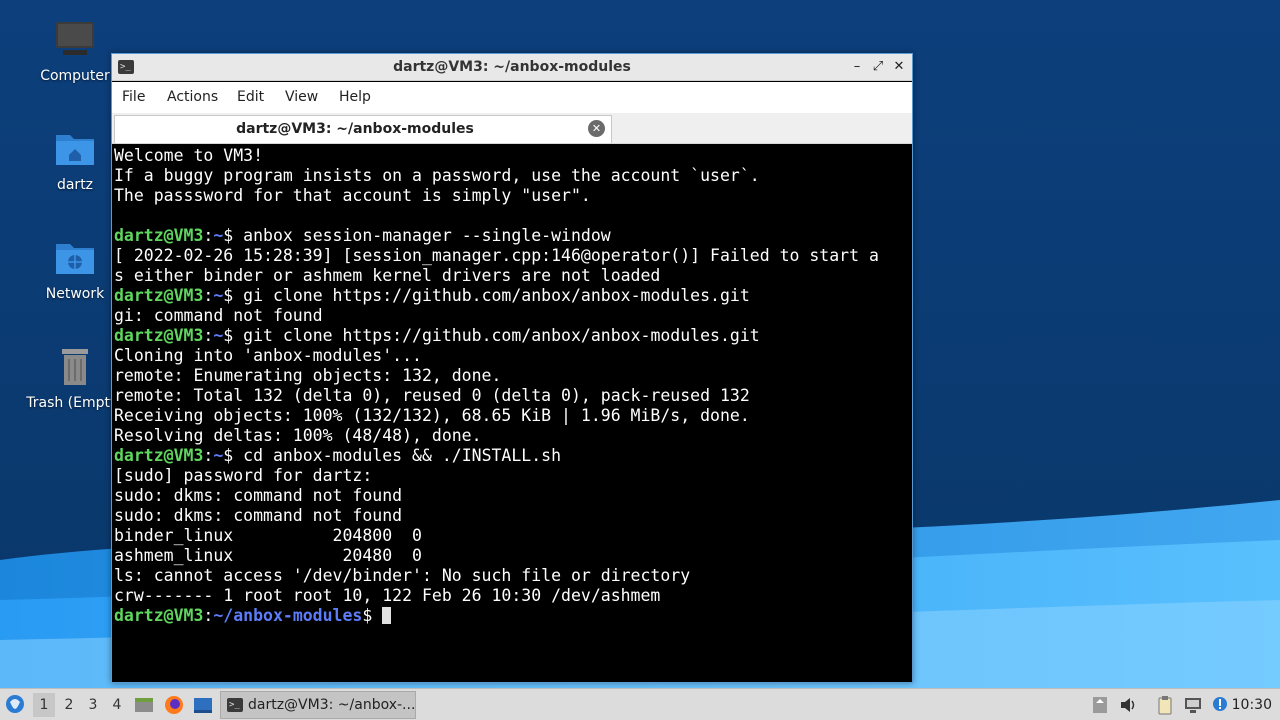  I want to click on menu-file: File, so click(133, 97).